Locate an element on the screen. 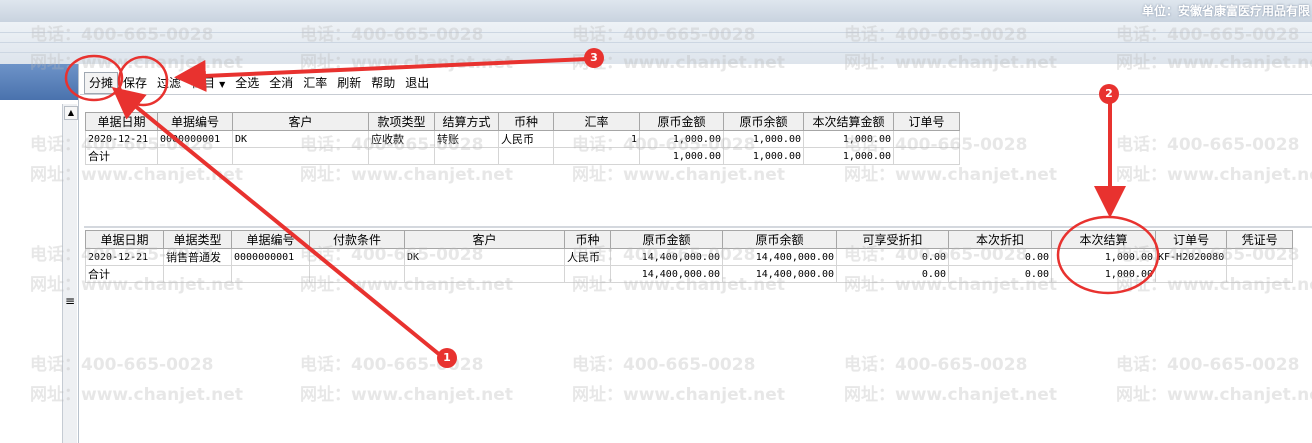 Image resolution: width=1312 pixels, height=443 pixels. header-exchange-rate: 汇率 is located at coordinates (596, 121).